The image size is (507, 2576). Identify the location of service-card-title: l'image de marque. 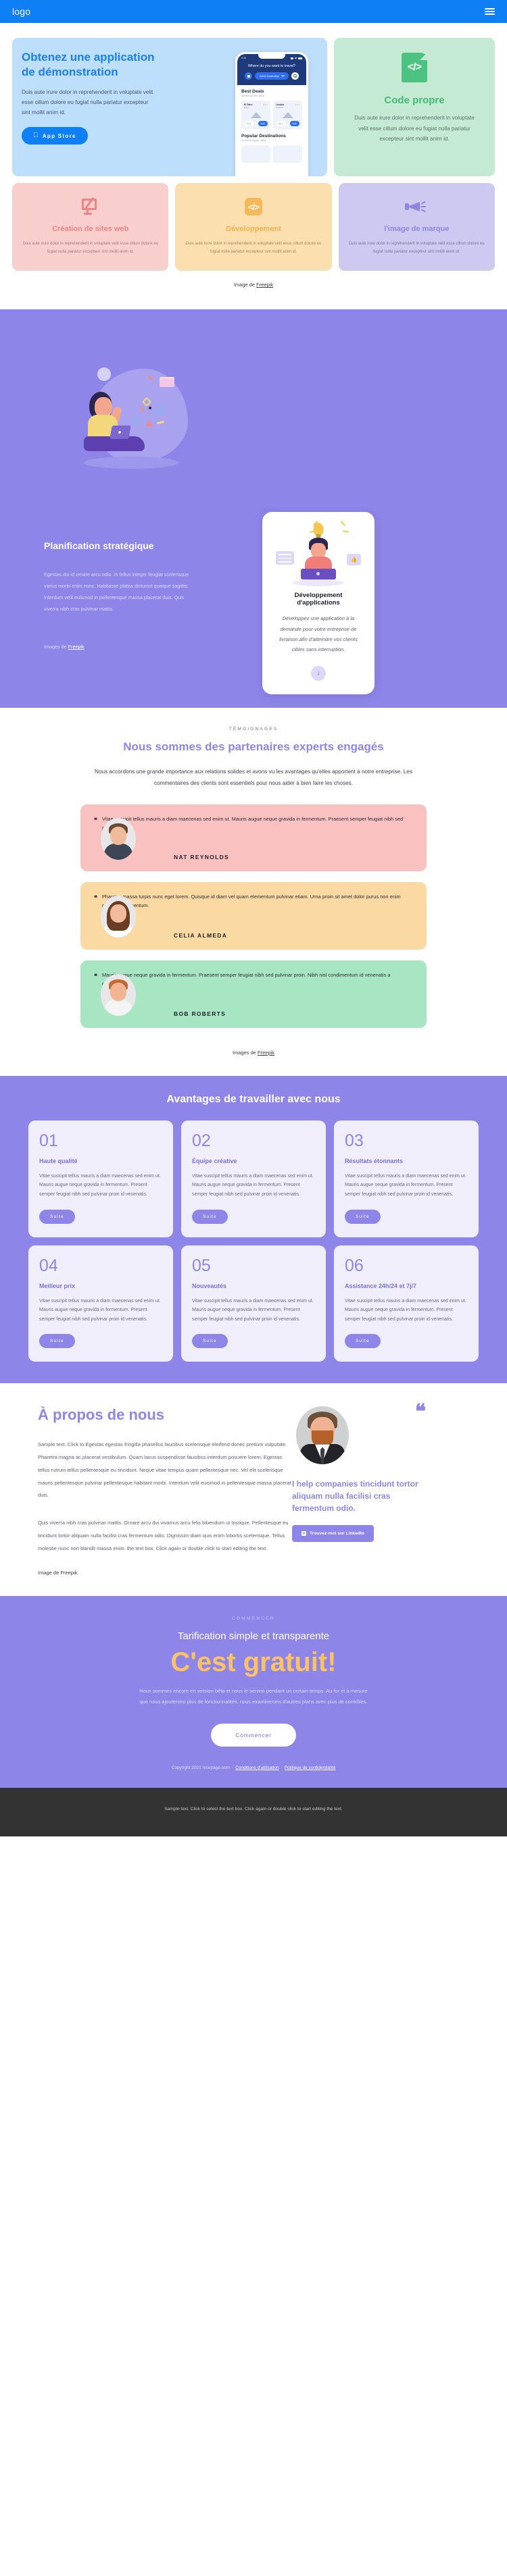
(417, 229).